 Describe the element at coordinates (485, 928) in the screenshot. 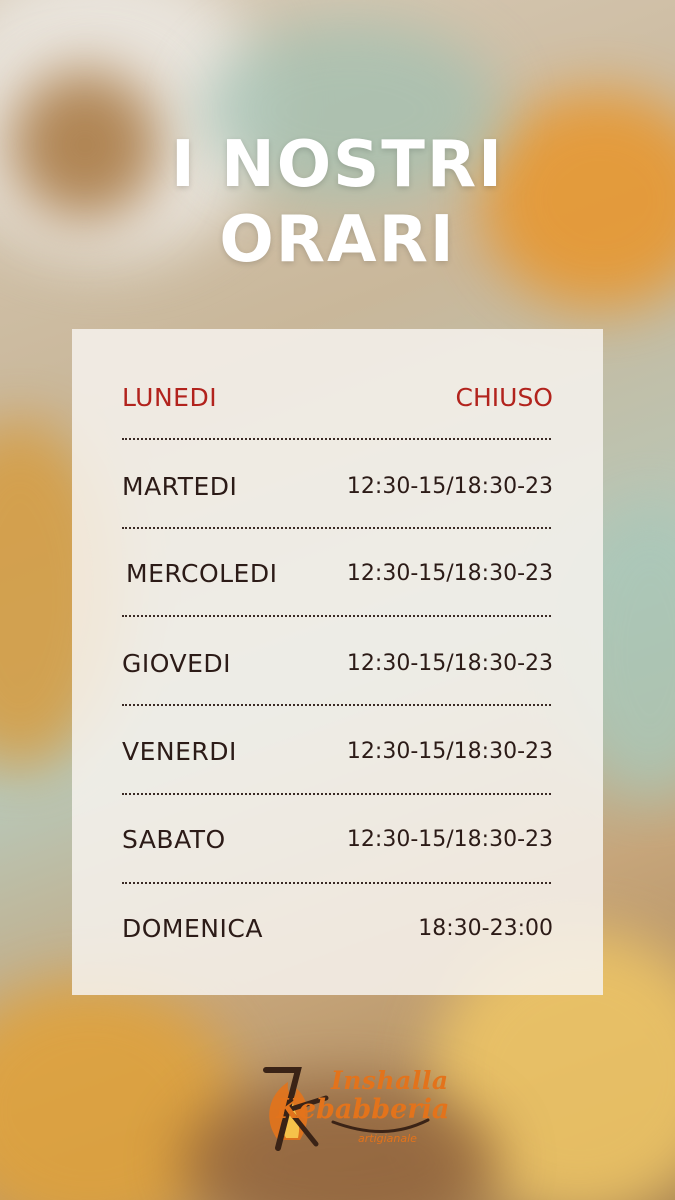

I see `hours-value: 18:30-23:00` at that location.